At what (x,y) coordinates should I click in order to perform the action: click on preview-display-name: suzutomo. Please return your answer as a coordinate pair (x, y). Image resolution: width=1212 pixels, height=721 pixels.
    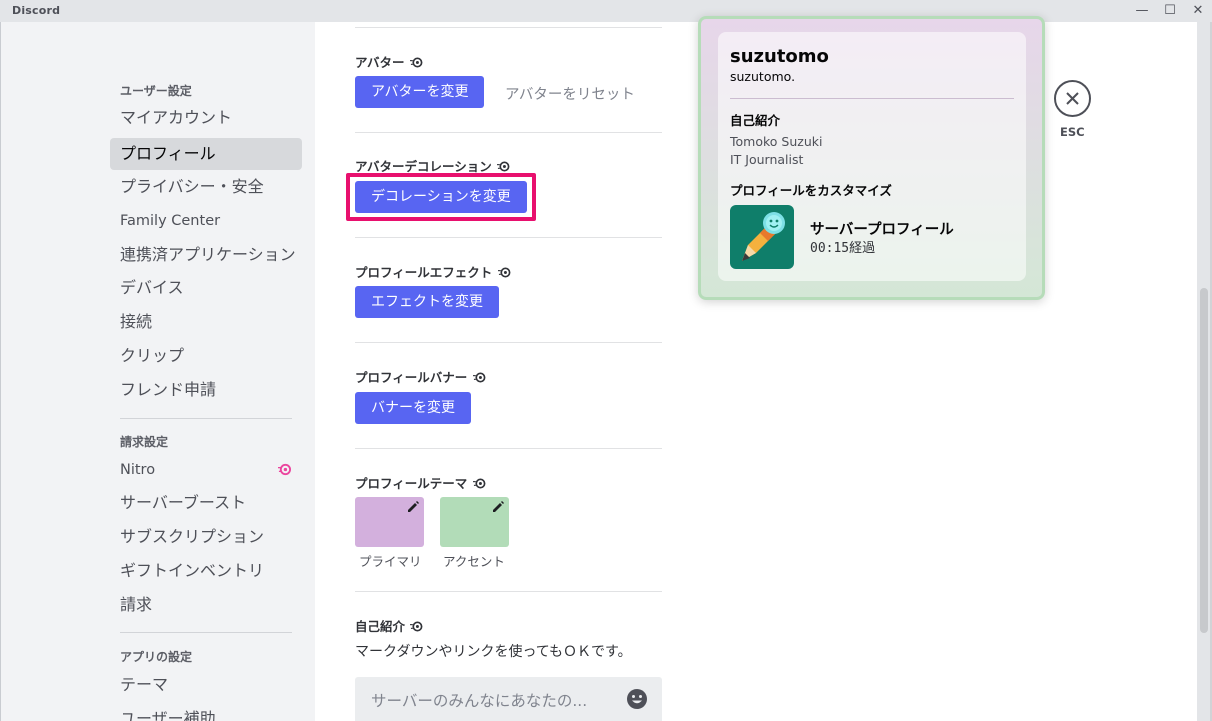
    Looking at the image, I should click on (779, 56).